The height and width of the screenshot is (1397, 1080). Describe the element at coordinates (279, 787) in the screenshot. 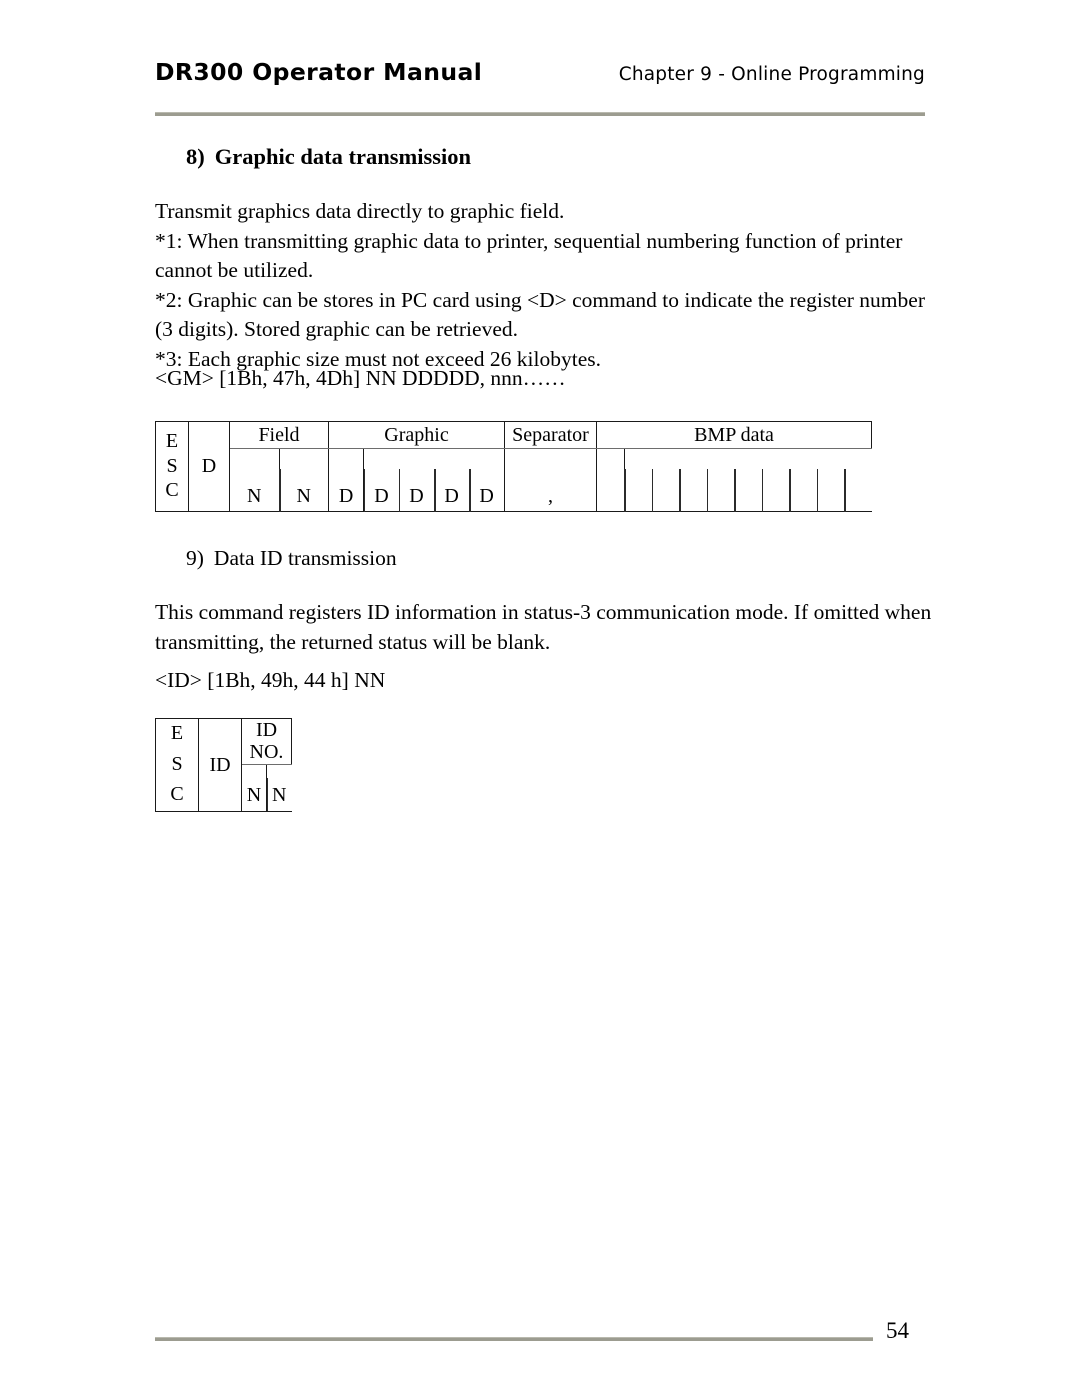

I see `id-cell-2: N` at that location.